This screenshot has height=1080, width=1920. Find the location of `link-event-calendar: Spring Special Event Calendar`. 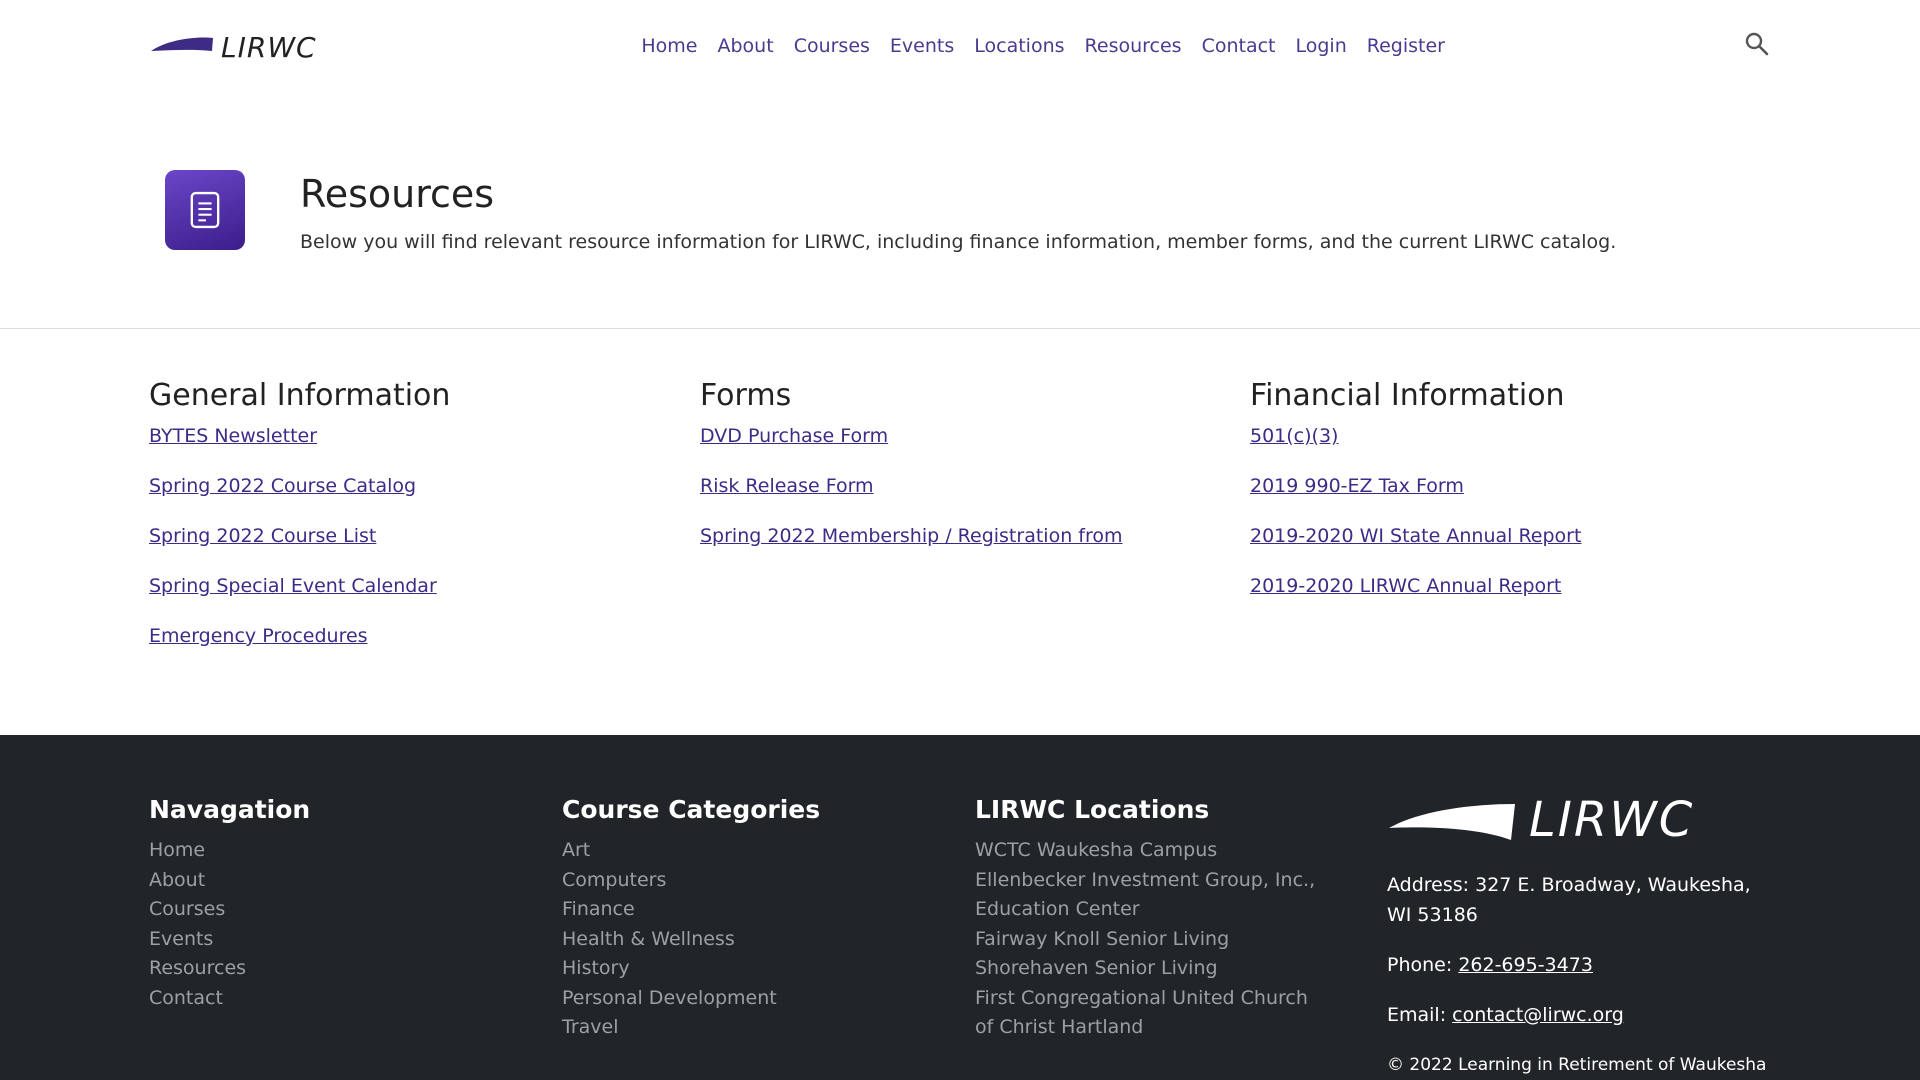

link-event-calendar: Spring Special Event Calendar is located at coordinates (293, 586).